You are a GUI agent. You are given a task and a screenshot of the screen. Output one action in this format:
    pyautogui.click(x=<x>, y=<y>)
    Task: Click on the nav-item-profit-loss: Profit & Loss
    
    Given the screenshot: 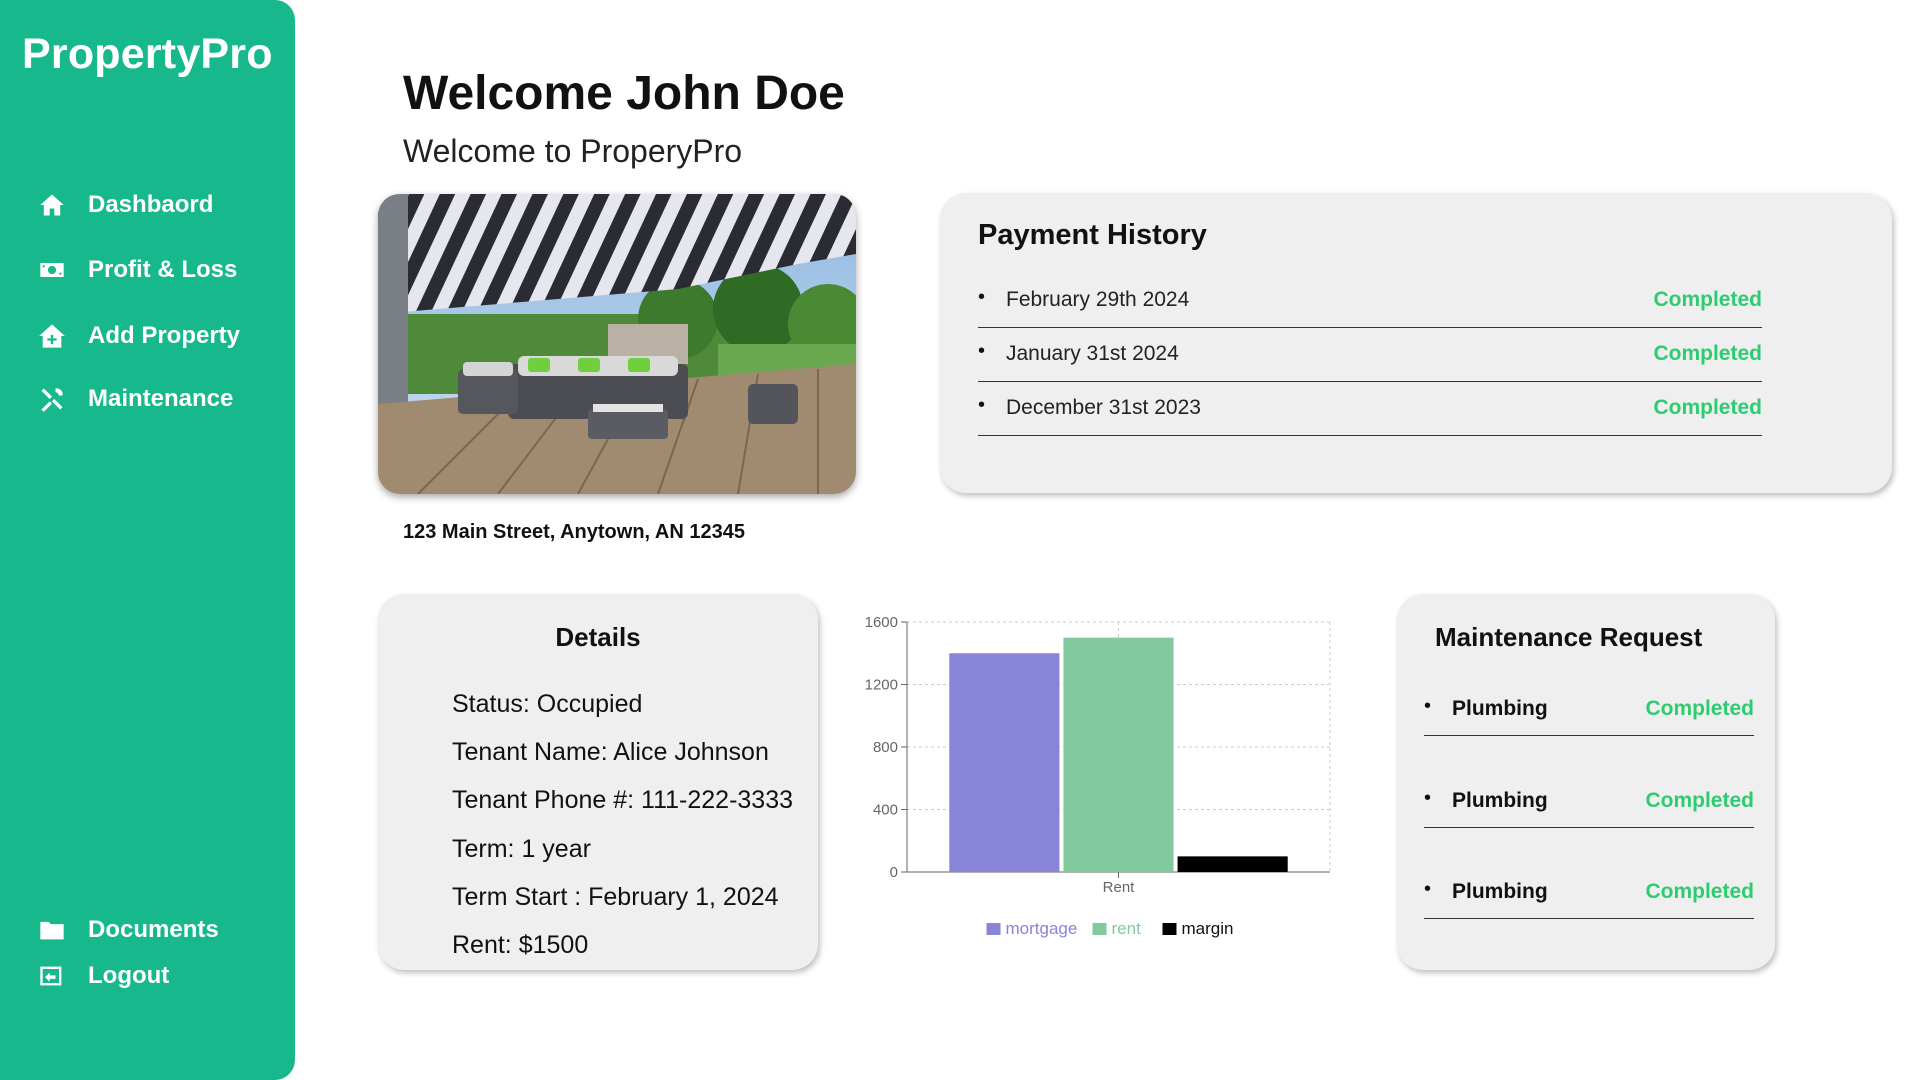 What is the action you would take?
    pyautogui.click(x=137, y=270)
    